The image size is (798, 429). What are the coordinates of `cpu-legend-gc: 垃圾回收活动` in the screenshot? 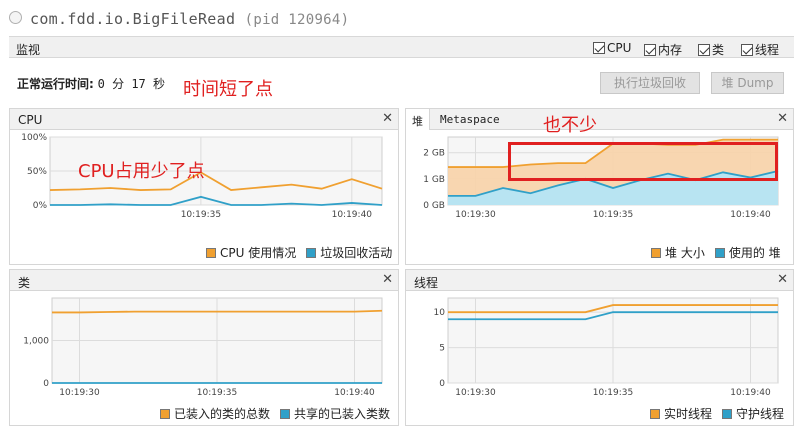 It's located at (356, 253).